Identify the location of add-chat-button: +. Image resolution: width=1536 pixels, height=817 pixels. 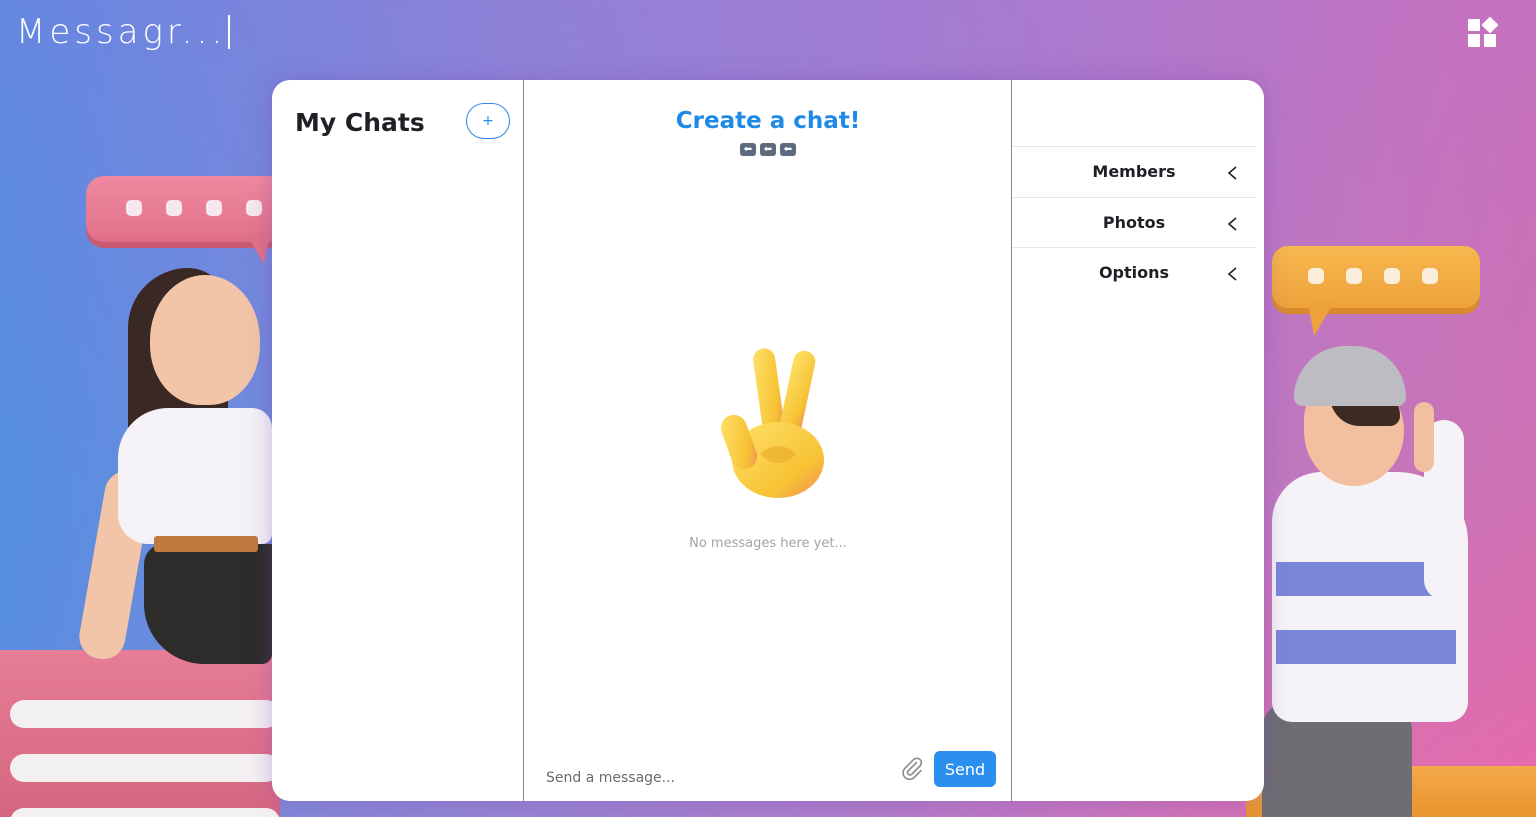
(488, 121).